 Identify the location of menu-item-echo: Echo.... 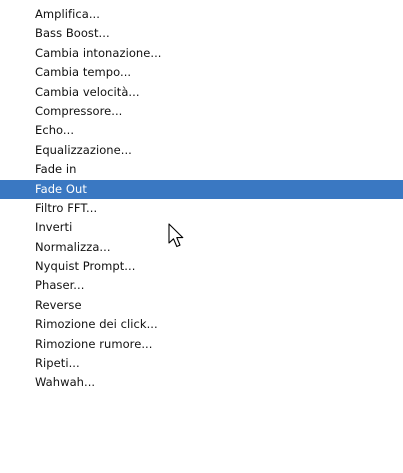
(201, 130).